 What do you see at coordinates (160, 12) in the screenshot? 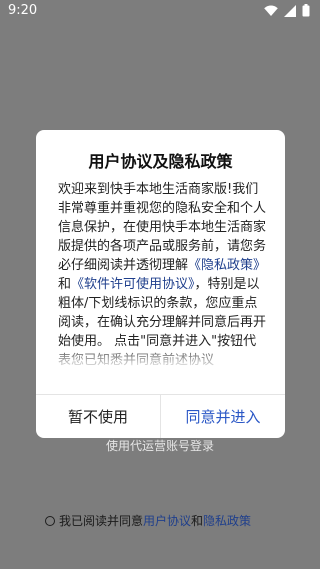
I see `status-bar: 9:20` at bounding box center [160, 12].